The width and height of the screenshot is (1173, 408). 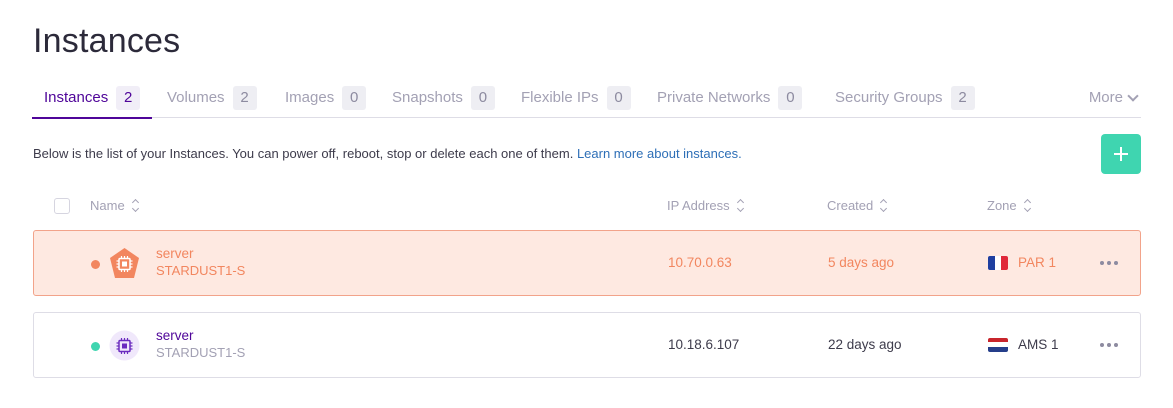 I want to click on tab-instances: Instances 2, so click(x=92, y=102).